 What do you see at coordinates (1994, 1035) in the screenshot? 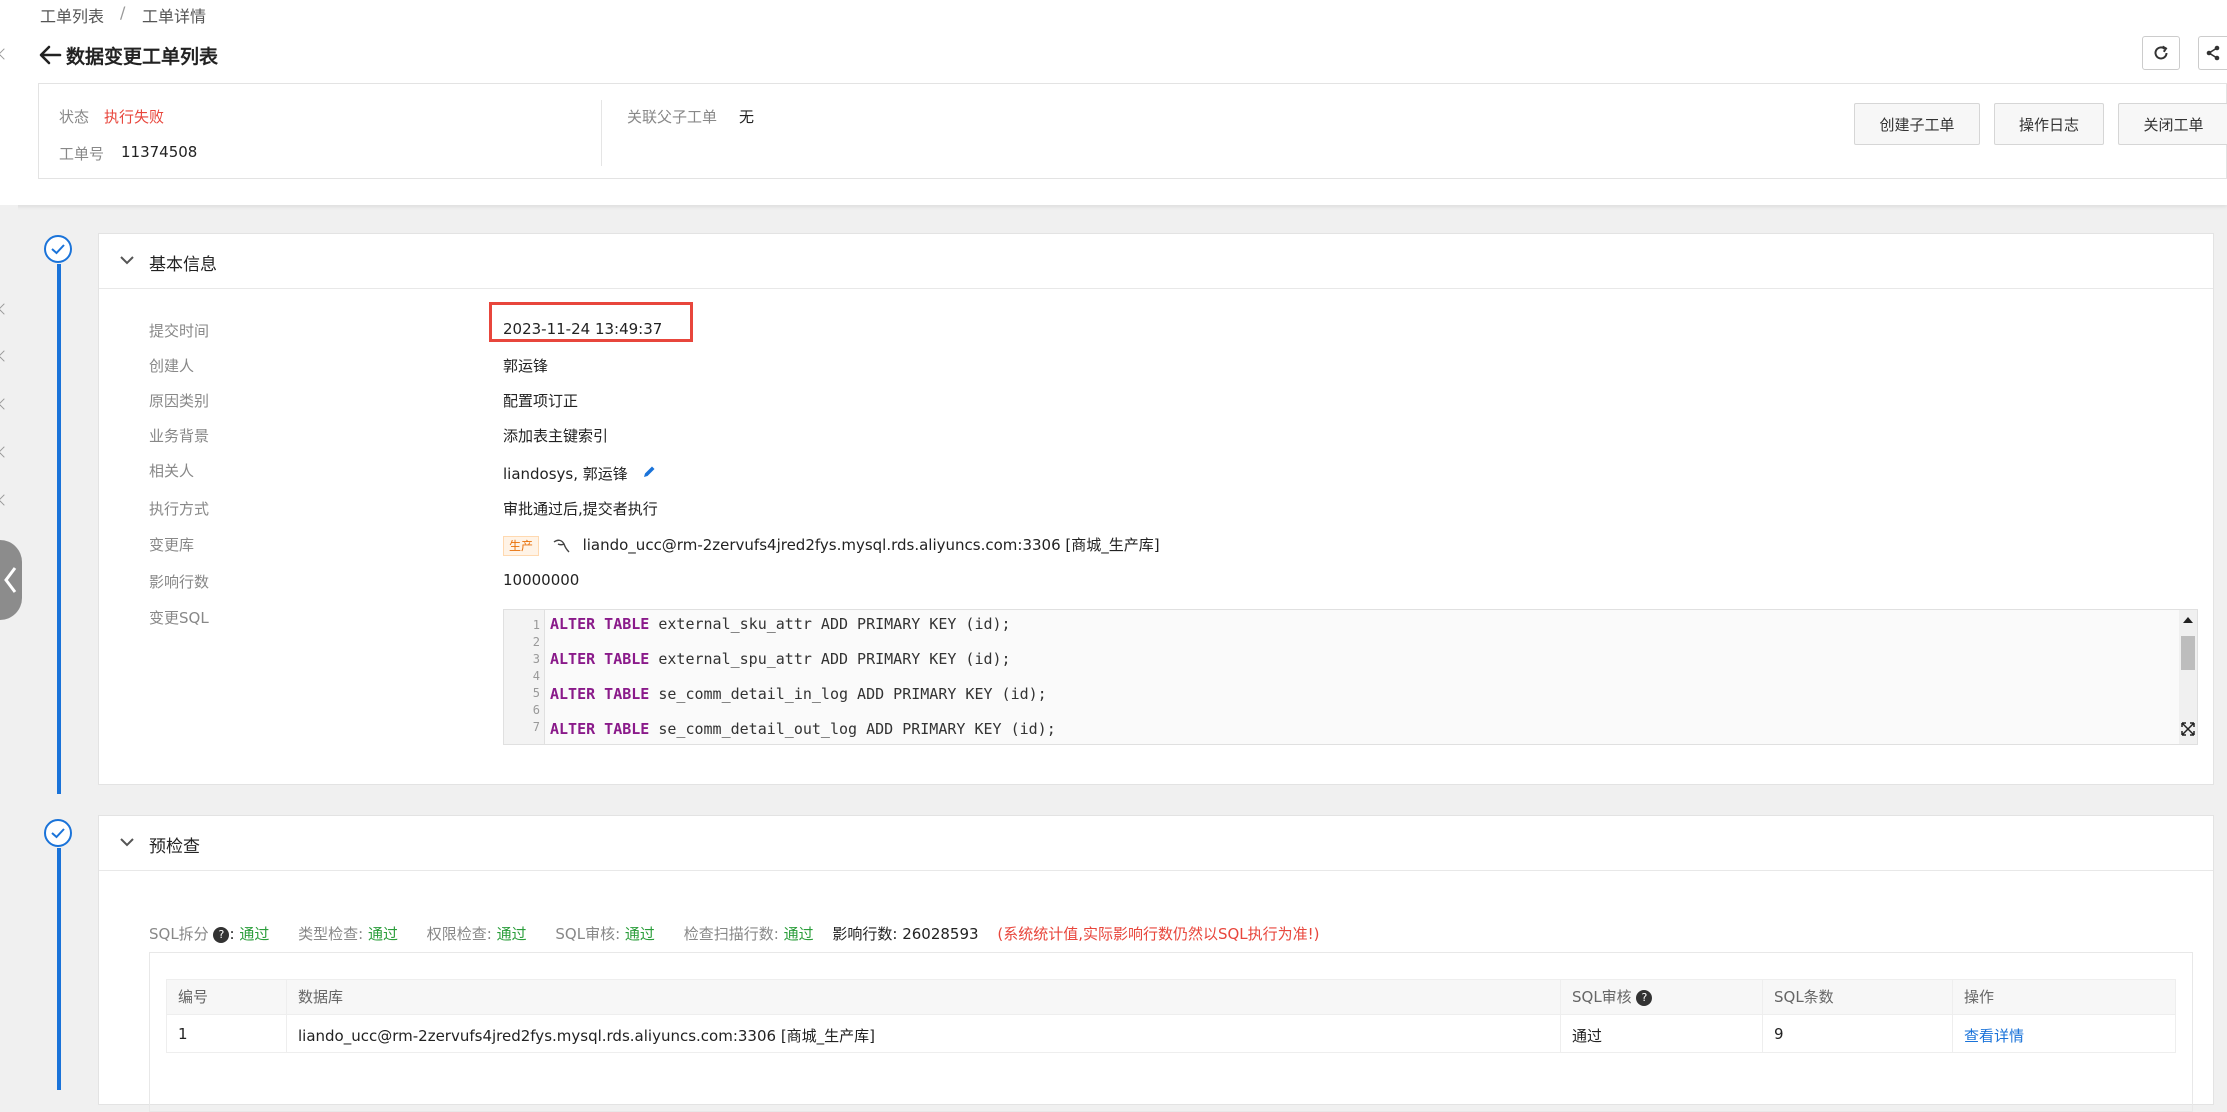
I see `view-details-link: 查看详情` at bounding box center [1994, 1035].